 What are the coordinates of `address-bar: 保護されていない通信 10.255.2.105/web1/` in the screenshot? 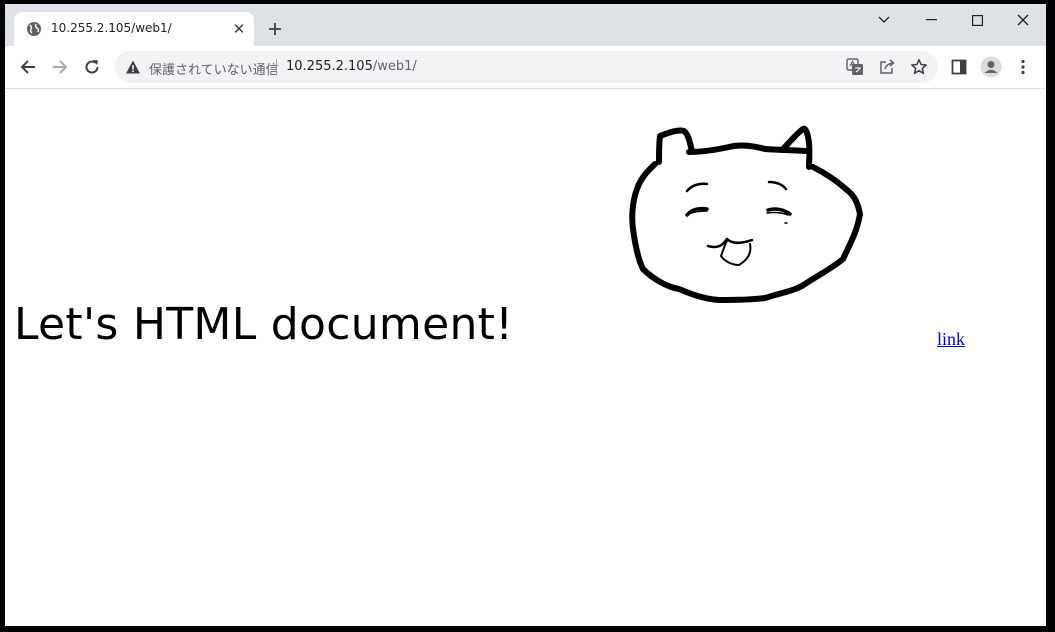 It's located at (526, 67).